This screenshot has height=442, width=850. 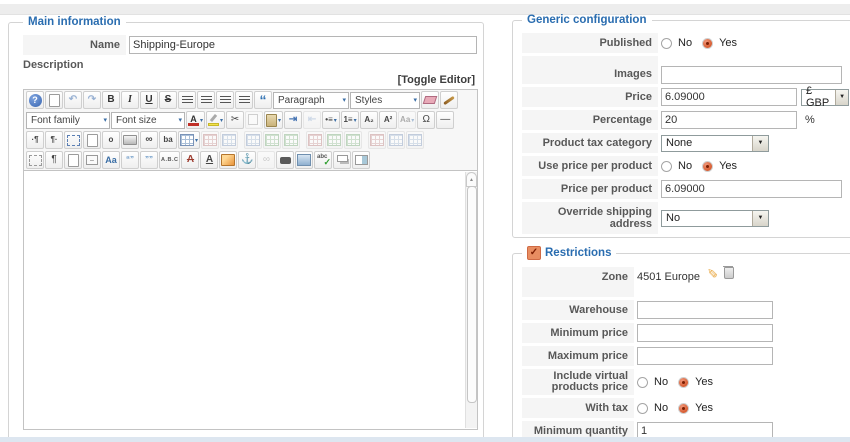 What do you see at coordinates (396, 140) in the screenshot?
I see `split-cells-icon` at bounding box center [396, 140].